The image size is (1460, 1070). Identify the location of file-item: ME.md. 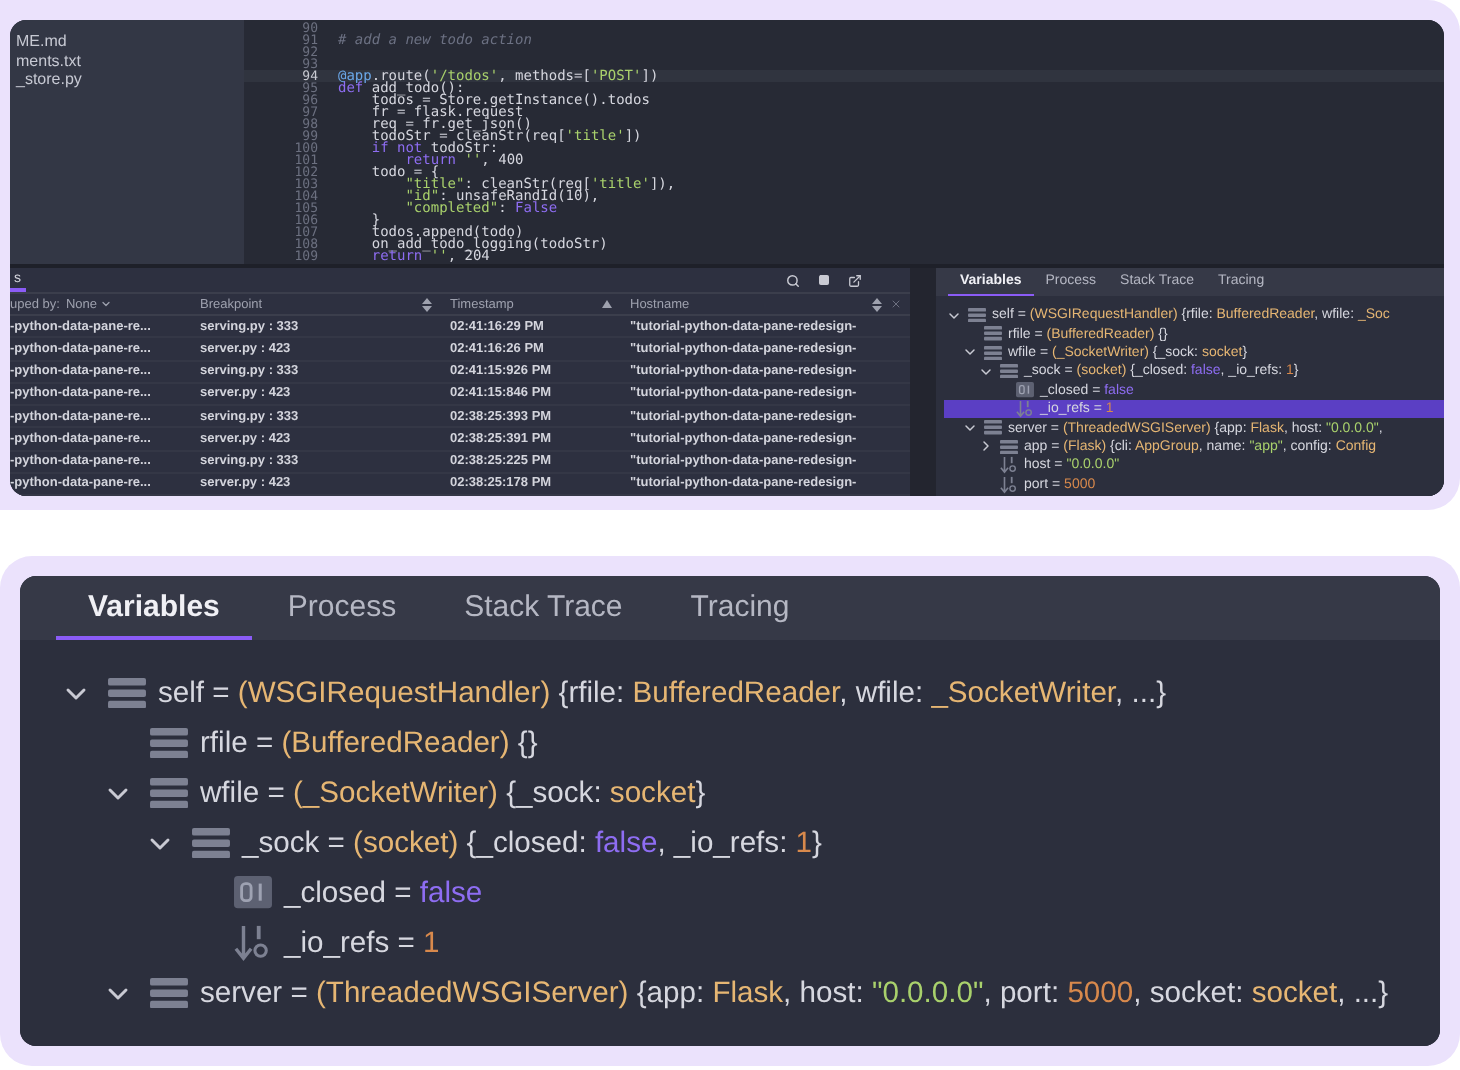
(127, 41).